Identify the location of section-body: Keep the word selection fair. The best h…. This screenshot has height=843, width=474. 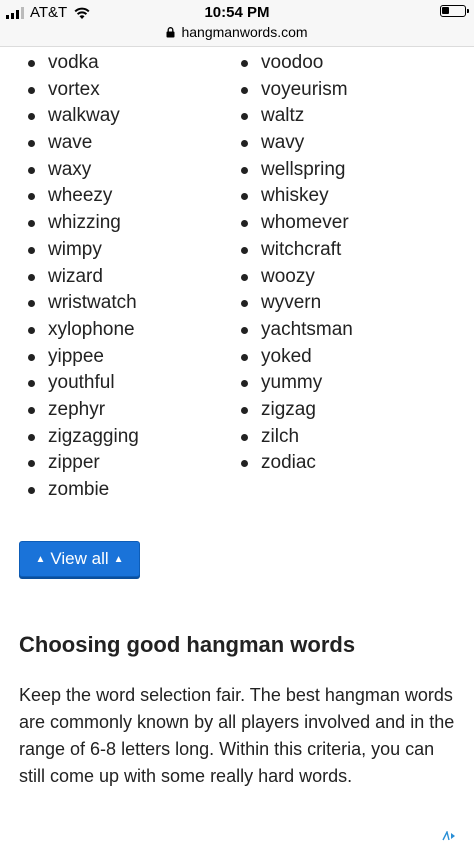
(237, 735).